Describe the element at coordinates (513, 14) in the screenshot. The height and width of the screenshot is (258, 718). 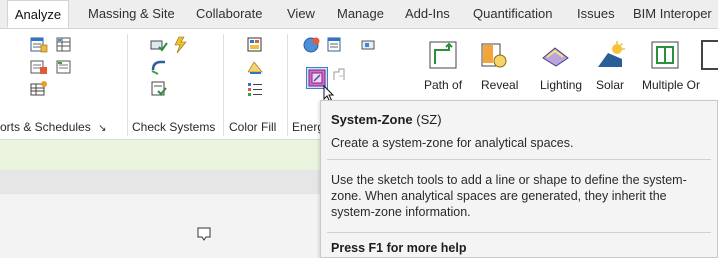
I see `tab-quantification: Quantification` at that location.